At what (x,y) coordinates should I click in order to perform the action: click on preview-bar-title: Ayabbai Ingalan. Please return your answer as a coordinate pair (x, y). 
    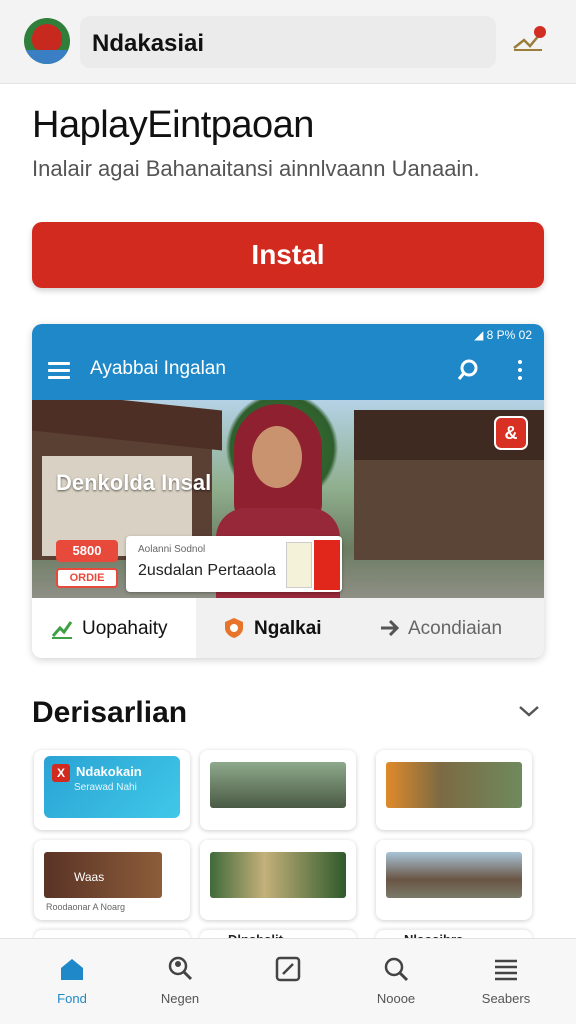
    Looking at the image, I should click on (158, 368).